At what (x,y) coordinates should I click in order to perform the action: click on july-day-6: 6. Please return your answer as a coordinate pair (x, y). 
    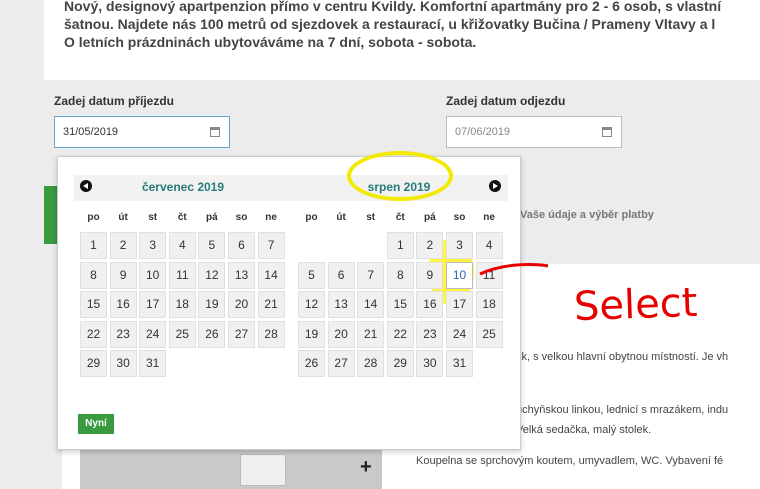
    Looking at the image, I should click on (241, 245).